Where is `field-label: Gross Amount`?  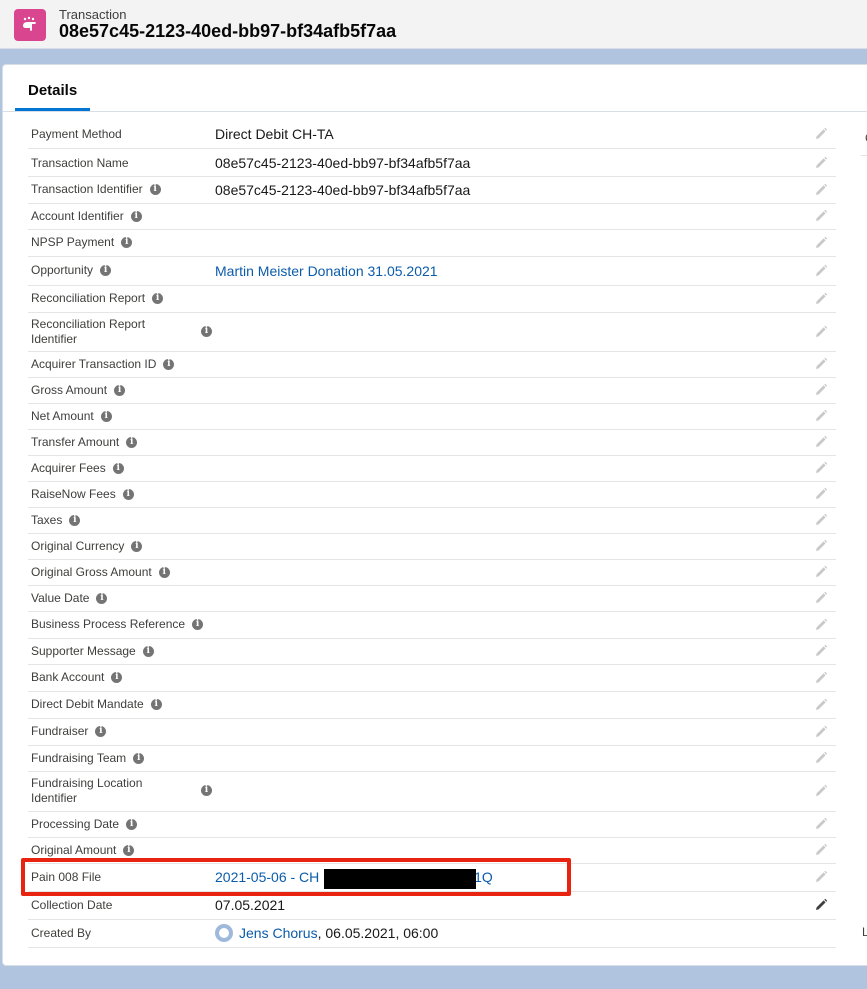 field-label: Gross Amount is located at coordinates (69, 389).